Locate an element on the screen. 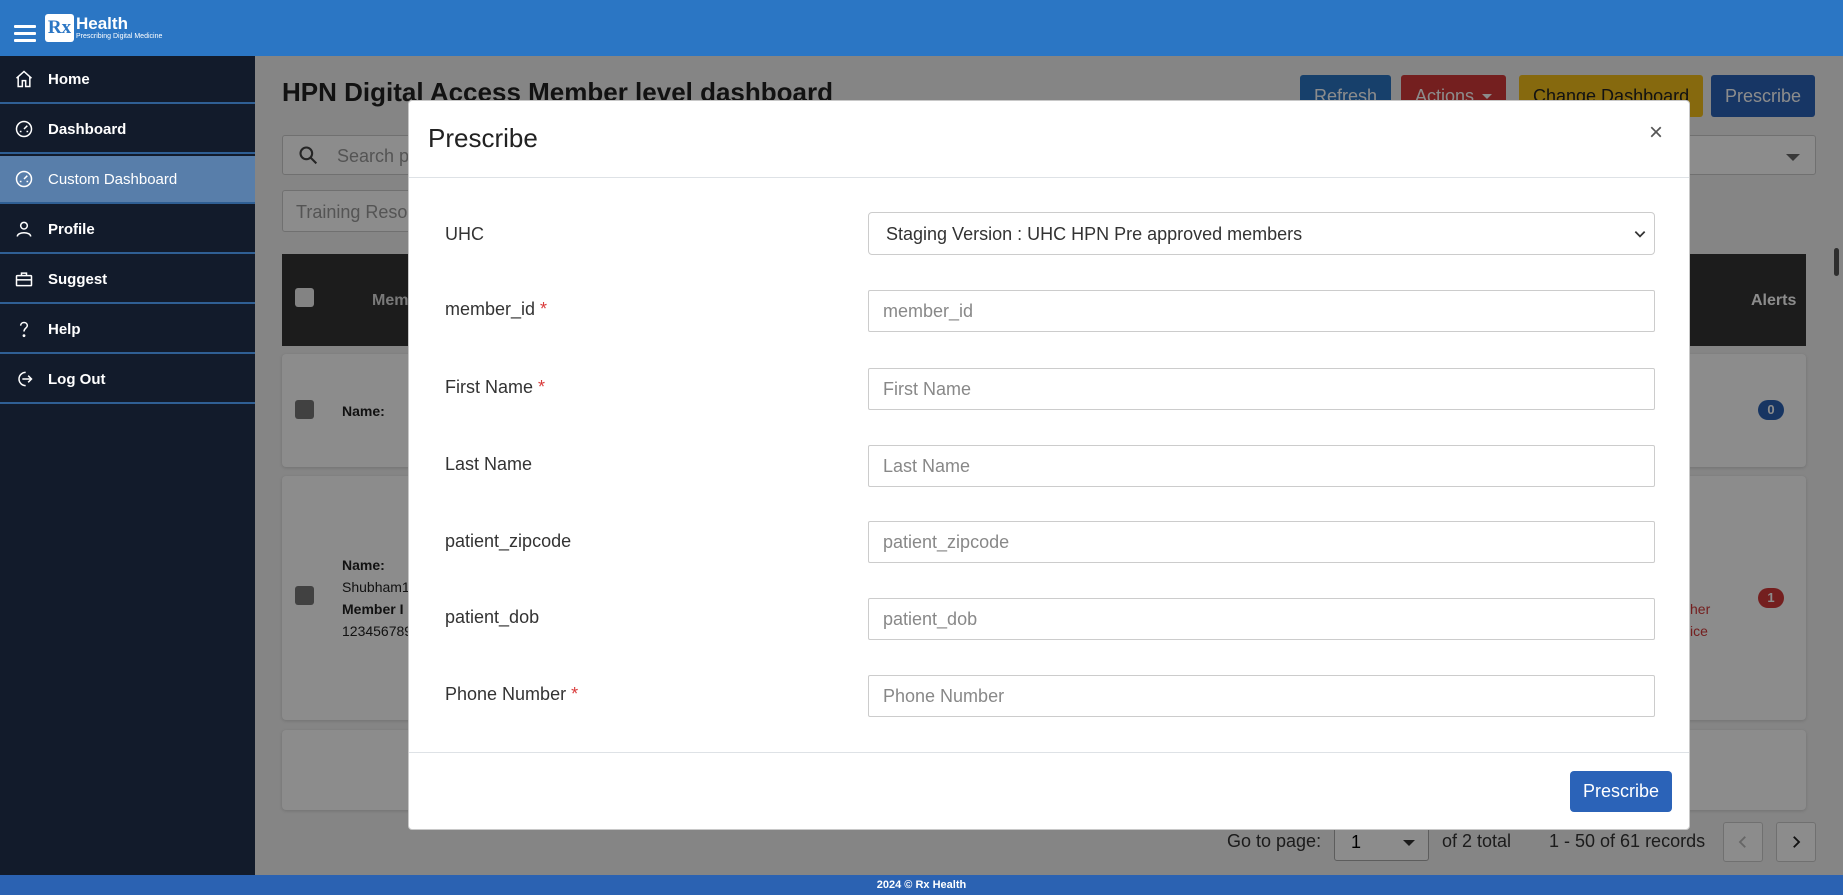 The height and width of the screenshot is (895, 1843). sidebar-item-help: Help is located at coordinates (127, 330).